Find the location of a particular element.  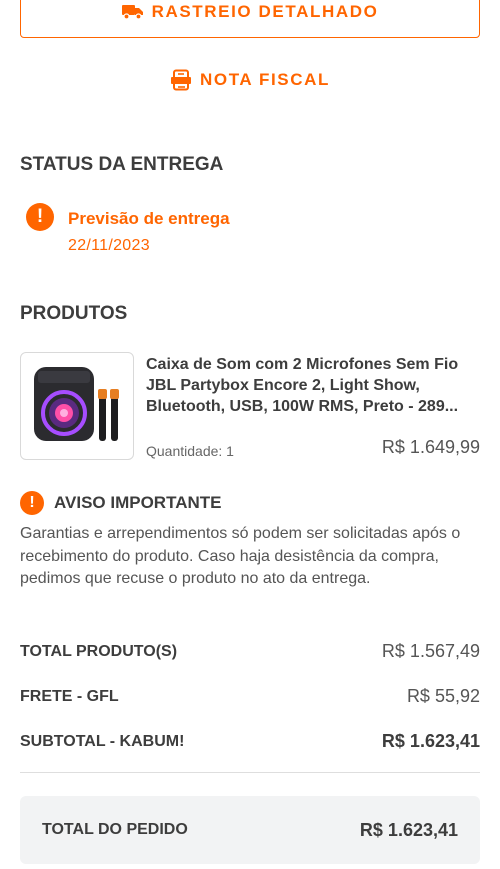

detailed-tracking-label: RASTREIO DETALHADO is located at coordinates (265, 11).